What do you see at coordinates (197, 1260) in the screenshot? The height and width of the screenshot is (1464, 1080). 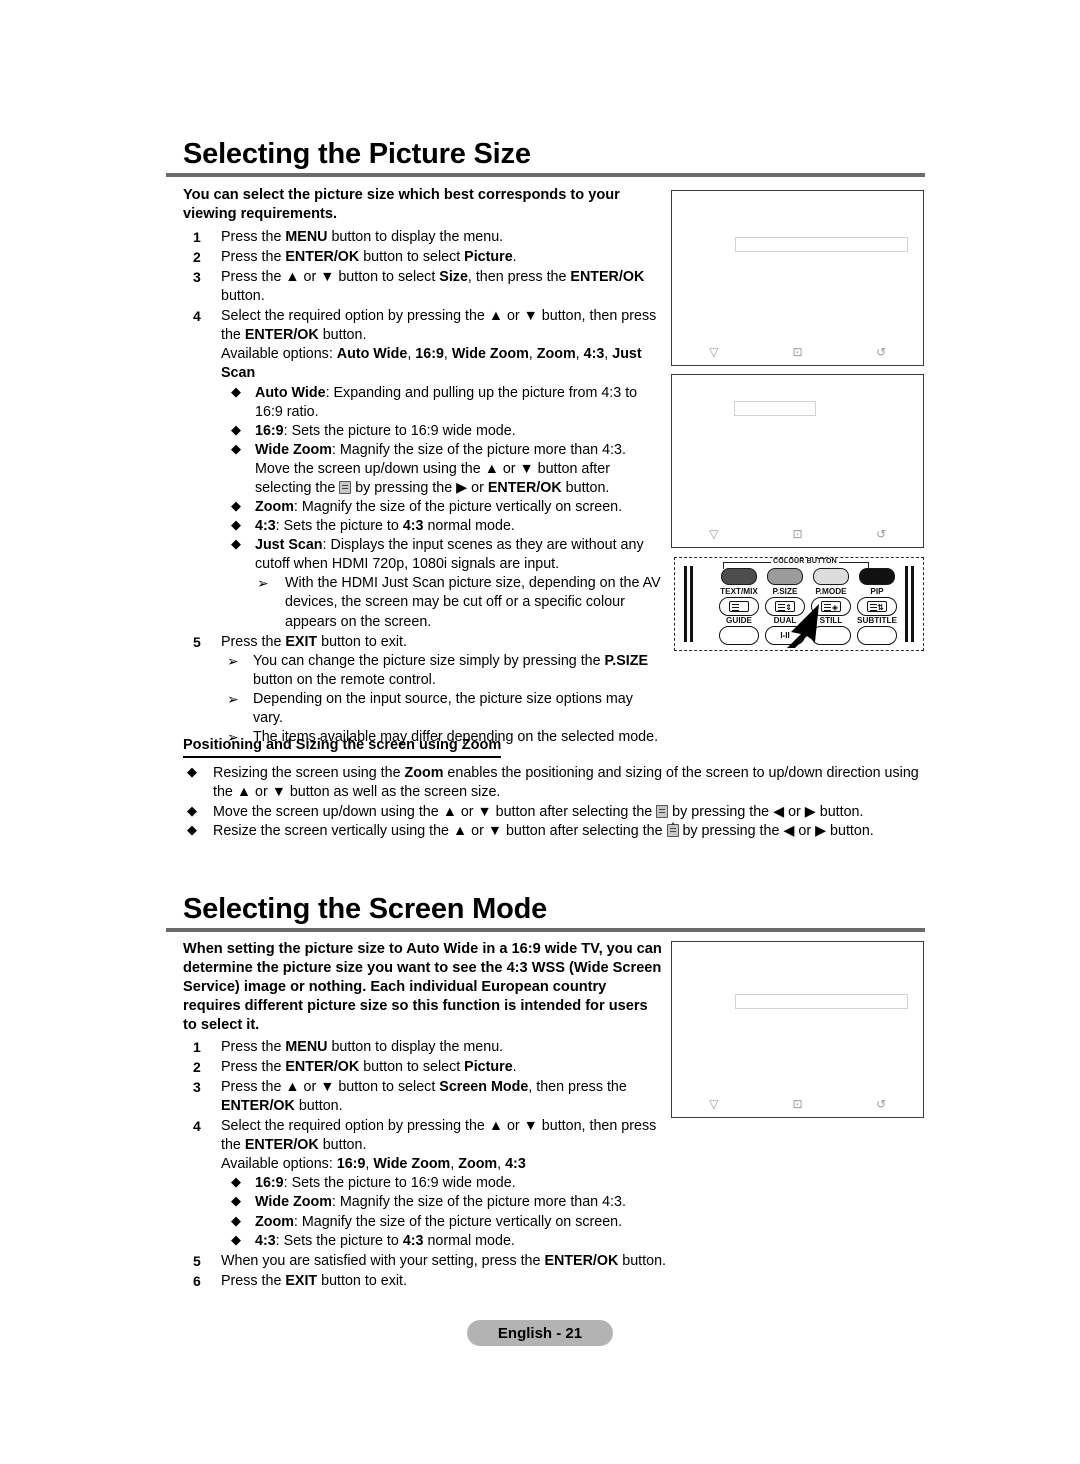 I see `step-number: 5` at bounding box center [197, 1260].